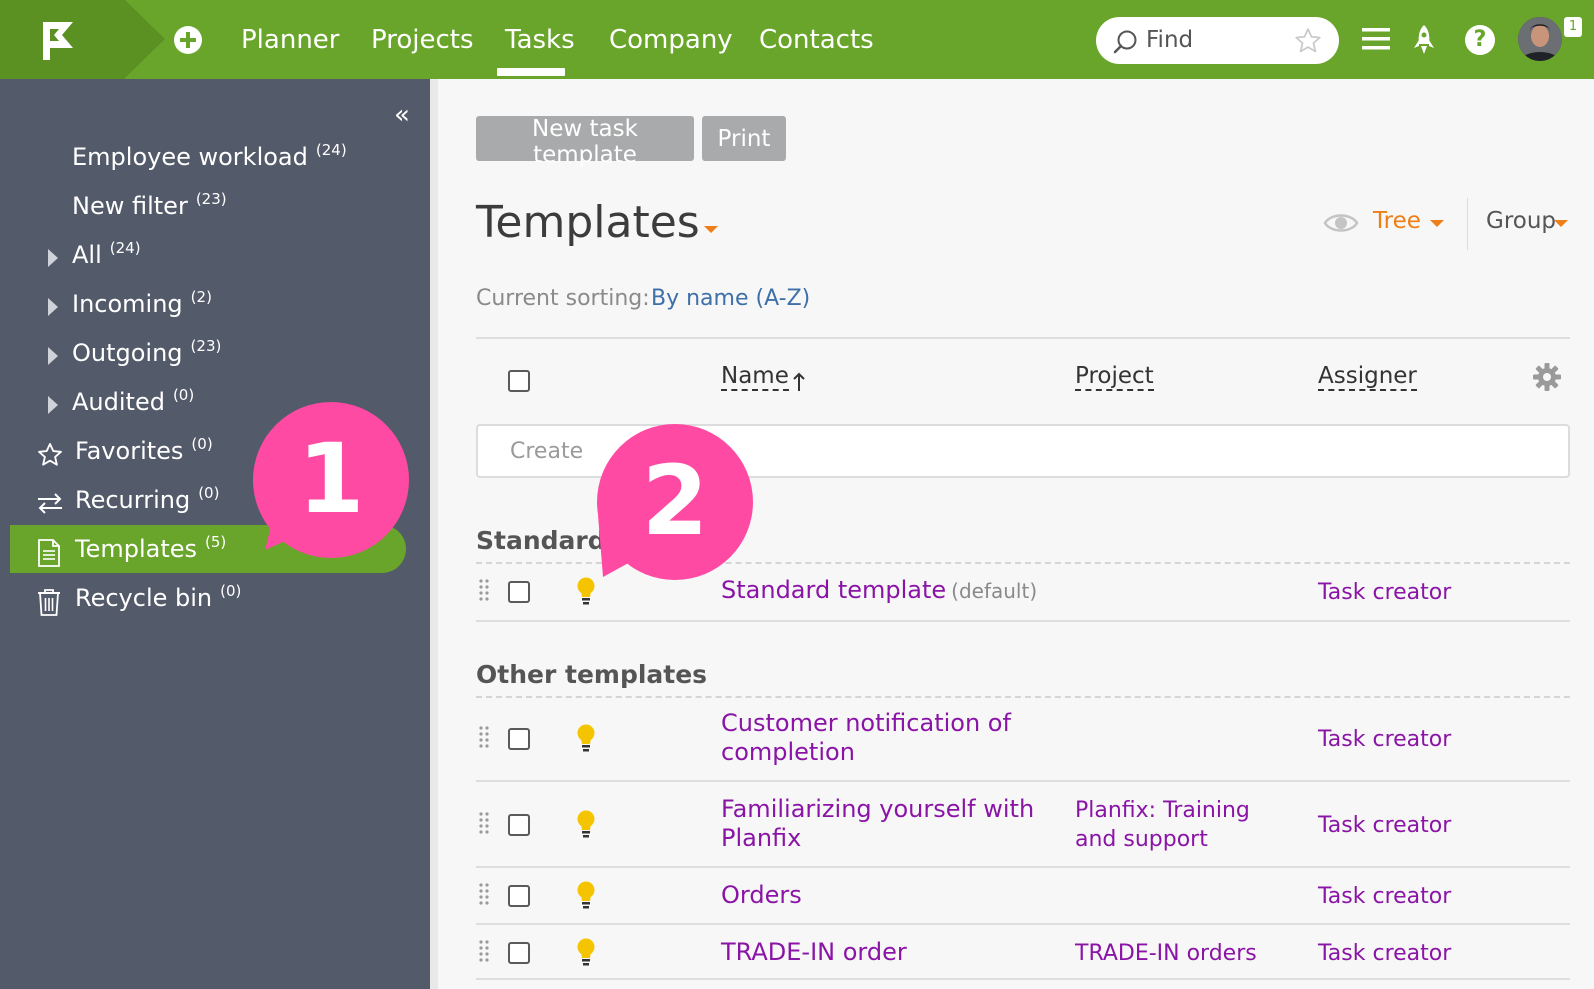 The height and width of the screenshot is (989, 1594). What do you see at coordinates (563, 298) in the screenshot?
I see `sorting-label: Current sorting:` at bounding box center [563, 298].